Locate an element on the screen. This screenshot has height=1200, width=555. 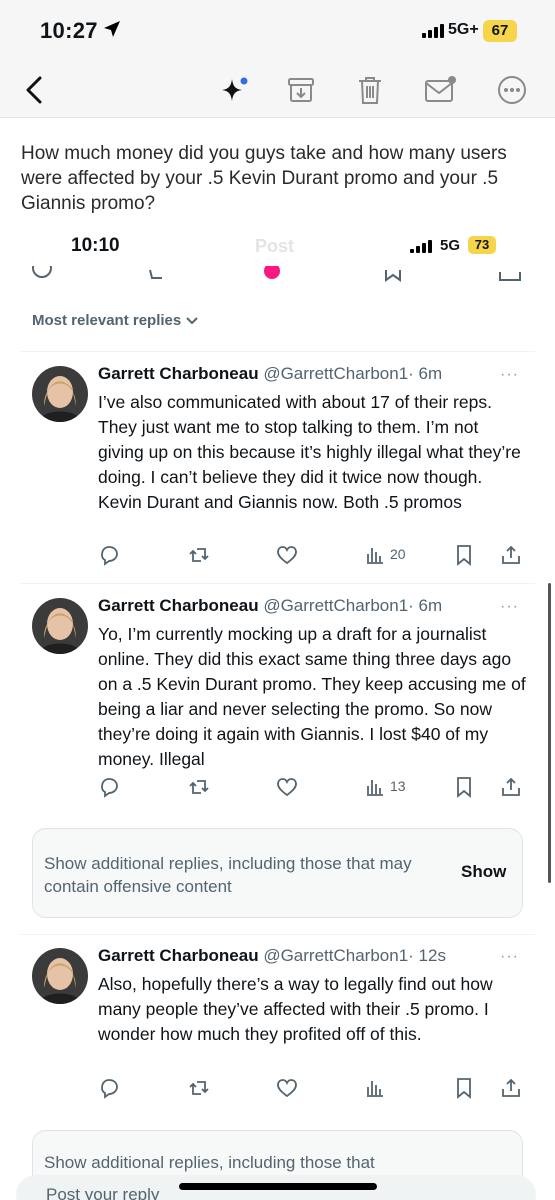
mail-toolbar is located at coordinates (277, 90).